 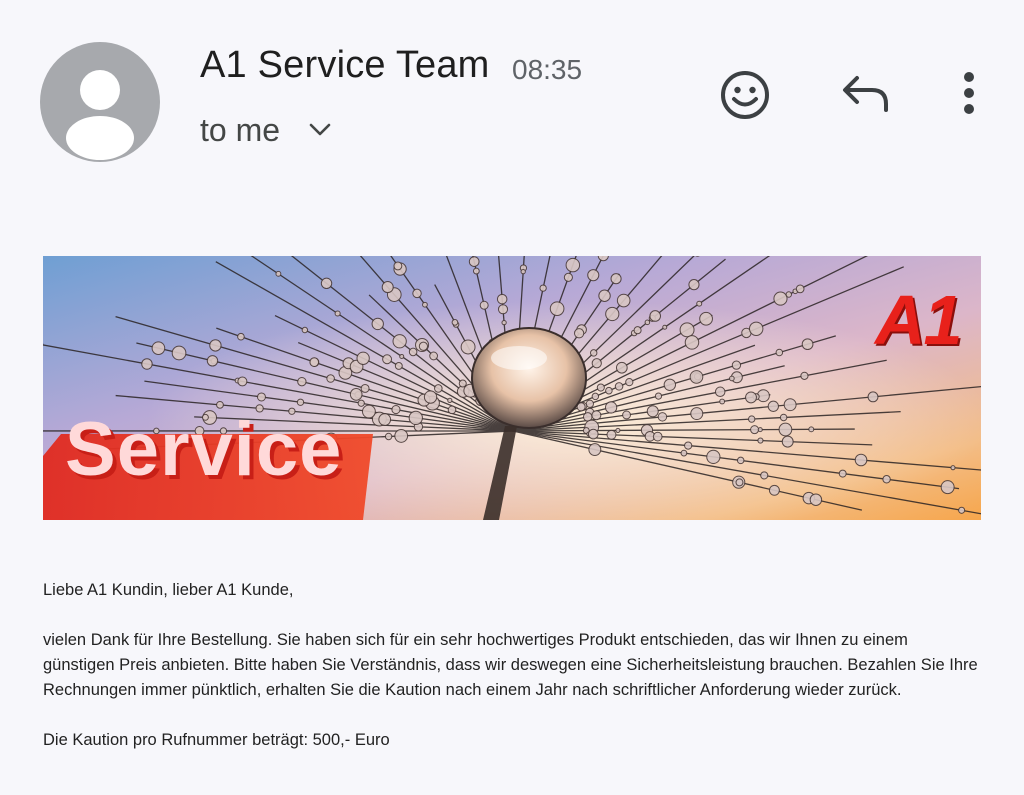 What do you see at coordinates (204, 449) in the screenshot?
I see `banner-headline: Service` at bounding box center [204, 449].